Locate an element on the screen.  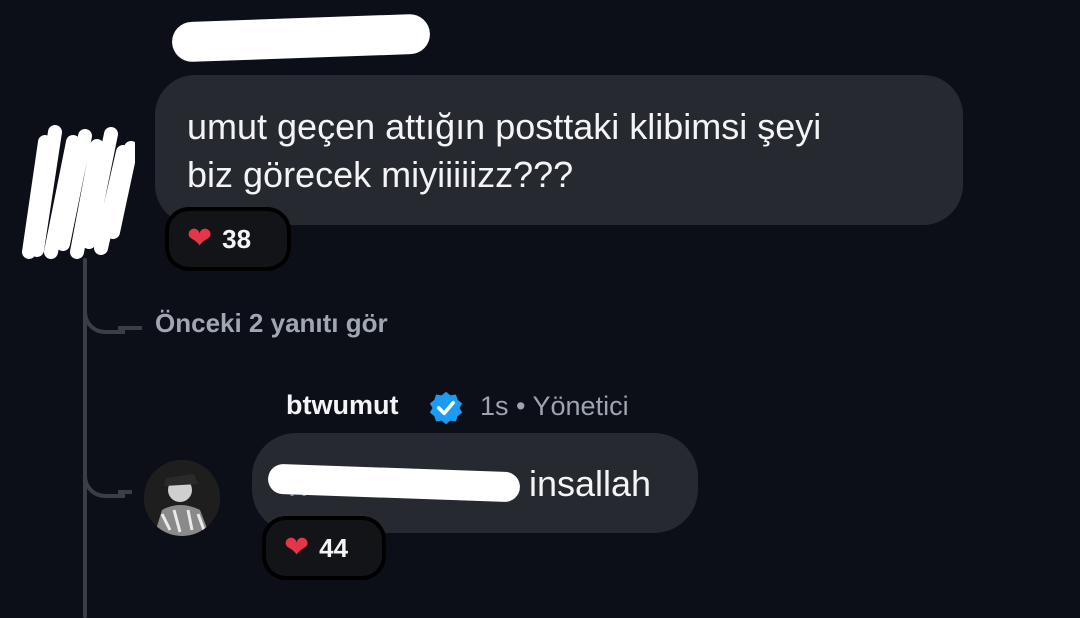
reply-text: insallah is located at coordinates (590, 483).